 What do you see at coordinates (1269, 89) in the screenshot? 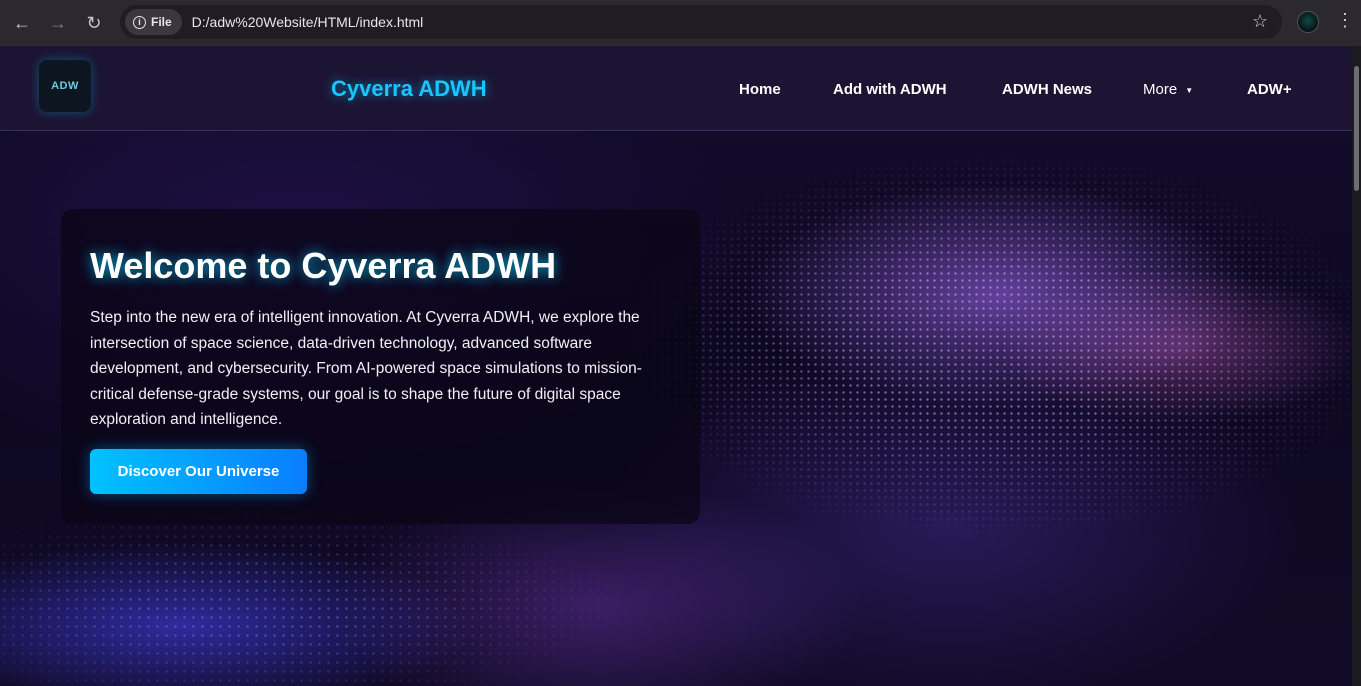
I see `nav-adw-plus: ADW+` at bounding box center [1269, 89].